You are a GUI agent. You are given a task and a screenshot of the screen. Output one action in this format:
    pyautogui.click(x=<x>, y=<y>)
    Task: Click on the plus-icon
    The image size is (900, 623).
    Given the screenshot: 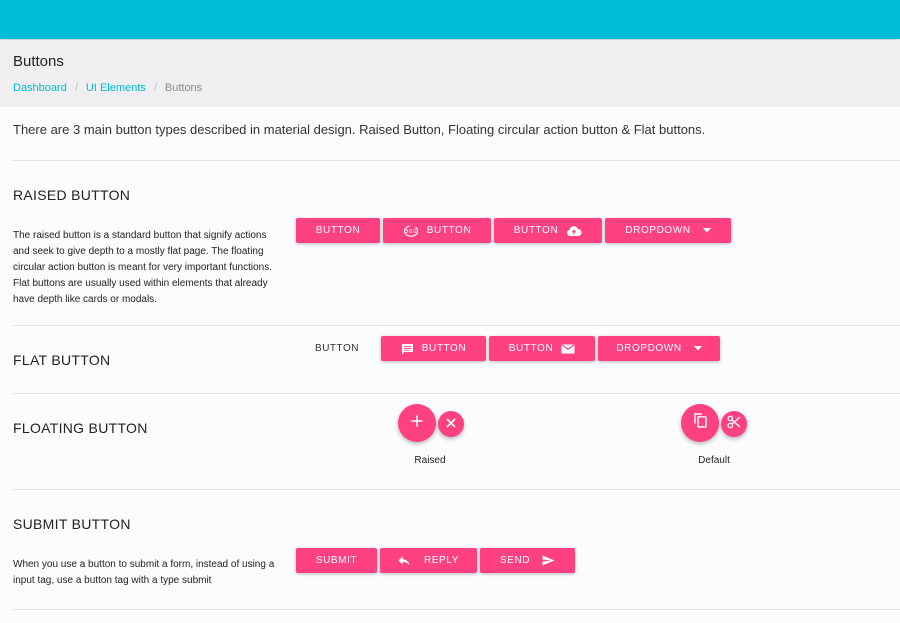 What is the action you would take?
    pyautogui.click(x=417, y=423)
    